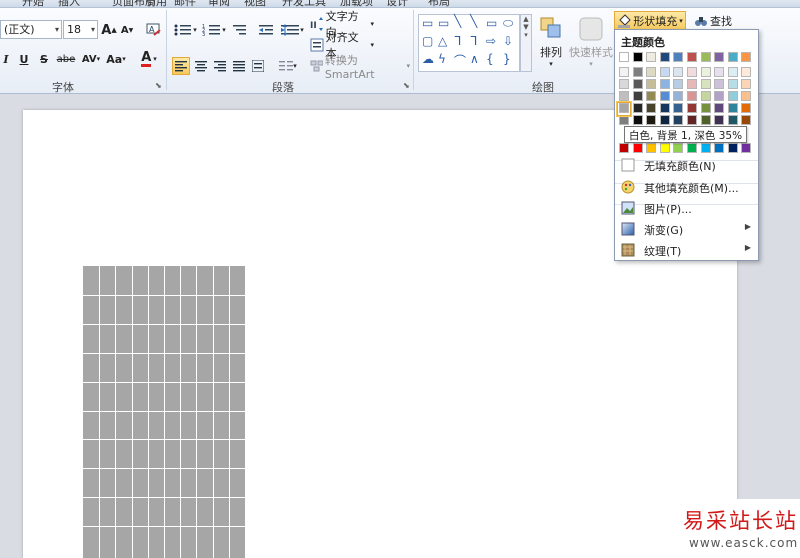 Image resolution: width=800 pixels, height=558 pixels. I want to click on right-arrow-shape-icon: ⇨, so click(491, 41).